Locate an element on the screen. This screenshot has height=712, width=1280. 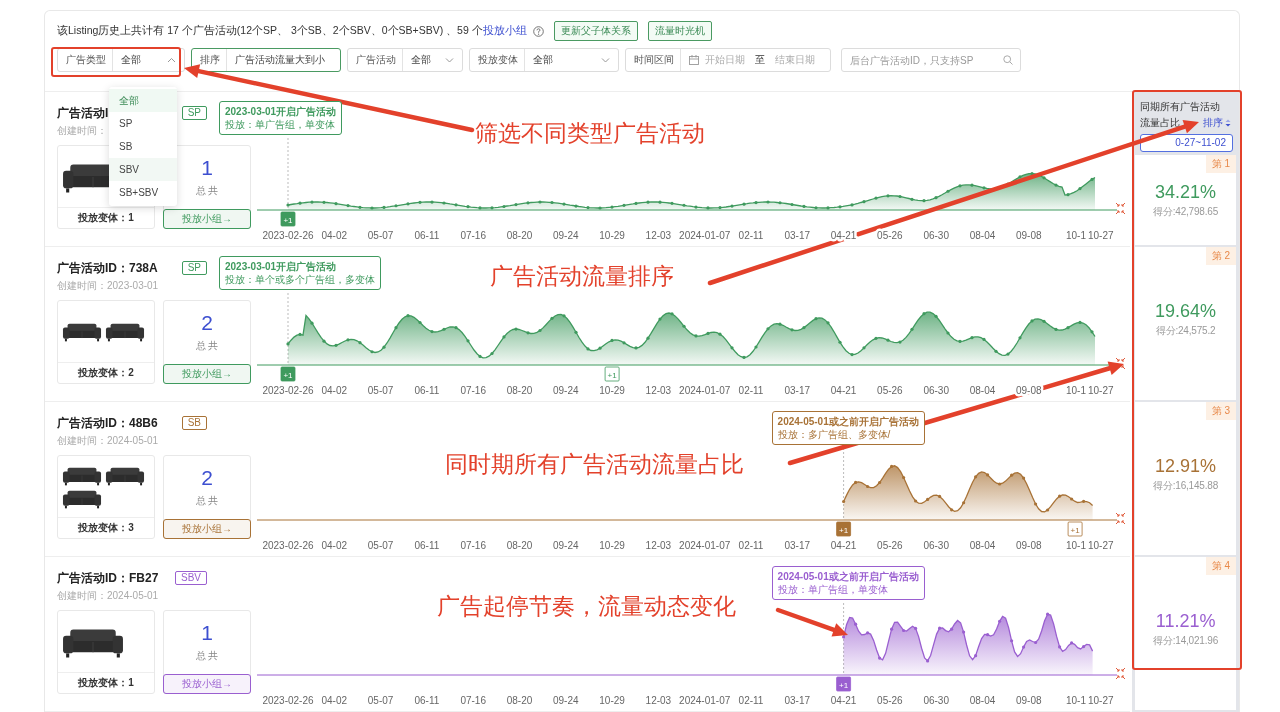
panel-subtitle: 流量占比 is located at coordinates (1160, 123).